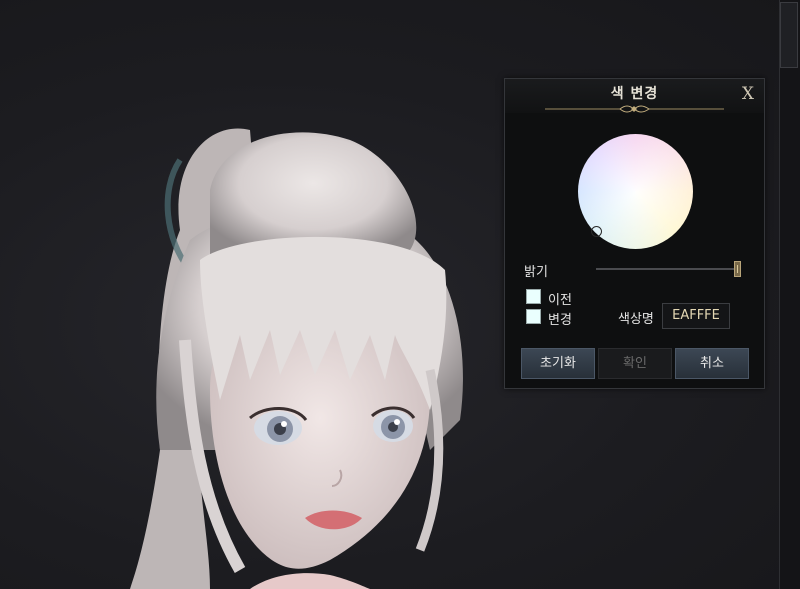  I want to click on color-wheel-cursor, so click(596, 231).